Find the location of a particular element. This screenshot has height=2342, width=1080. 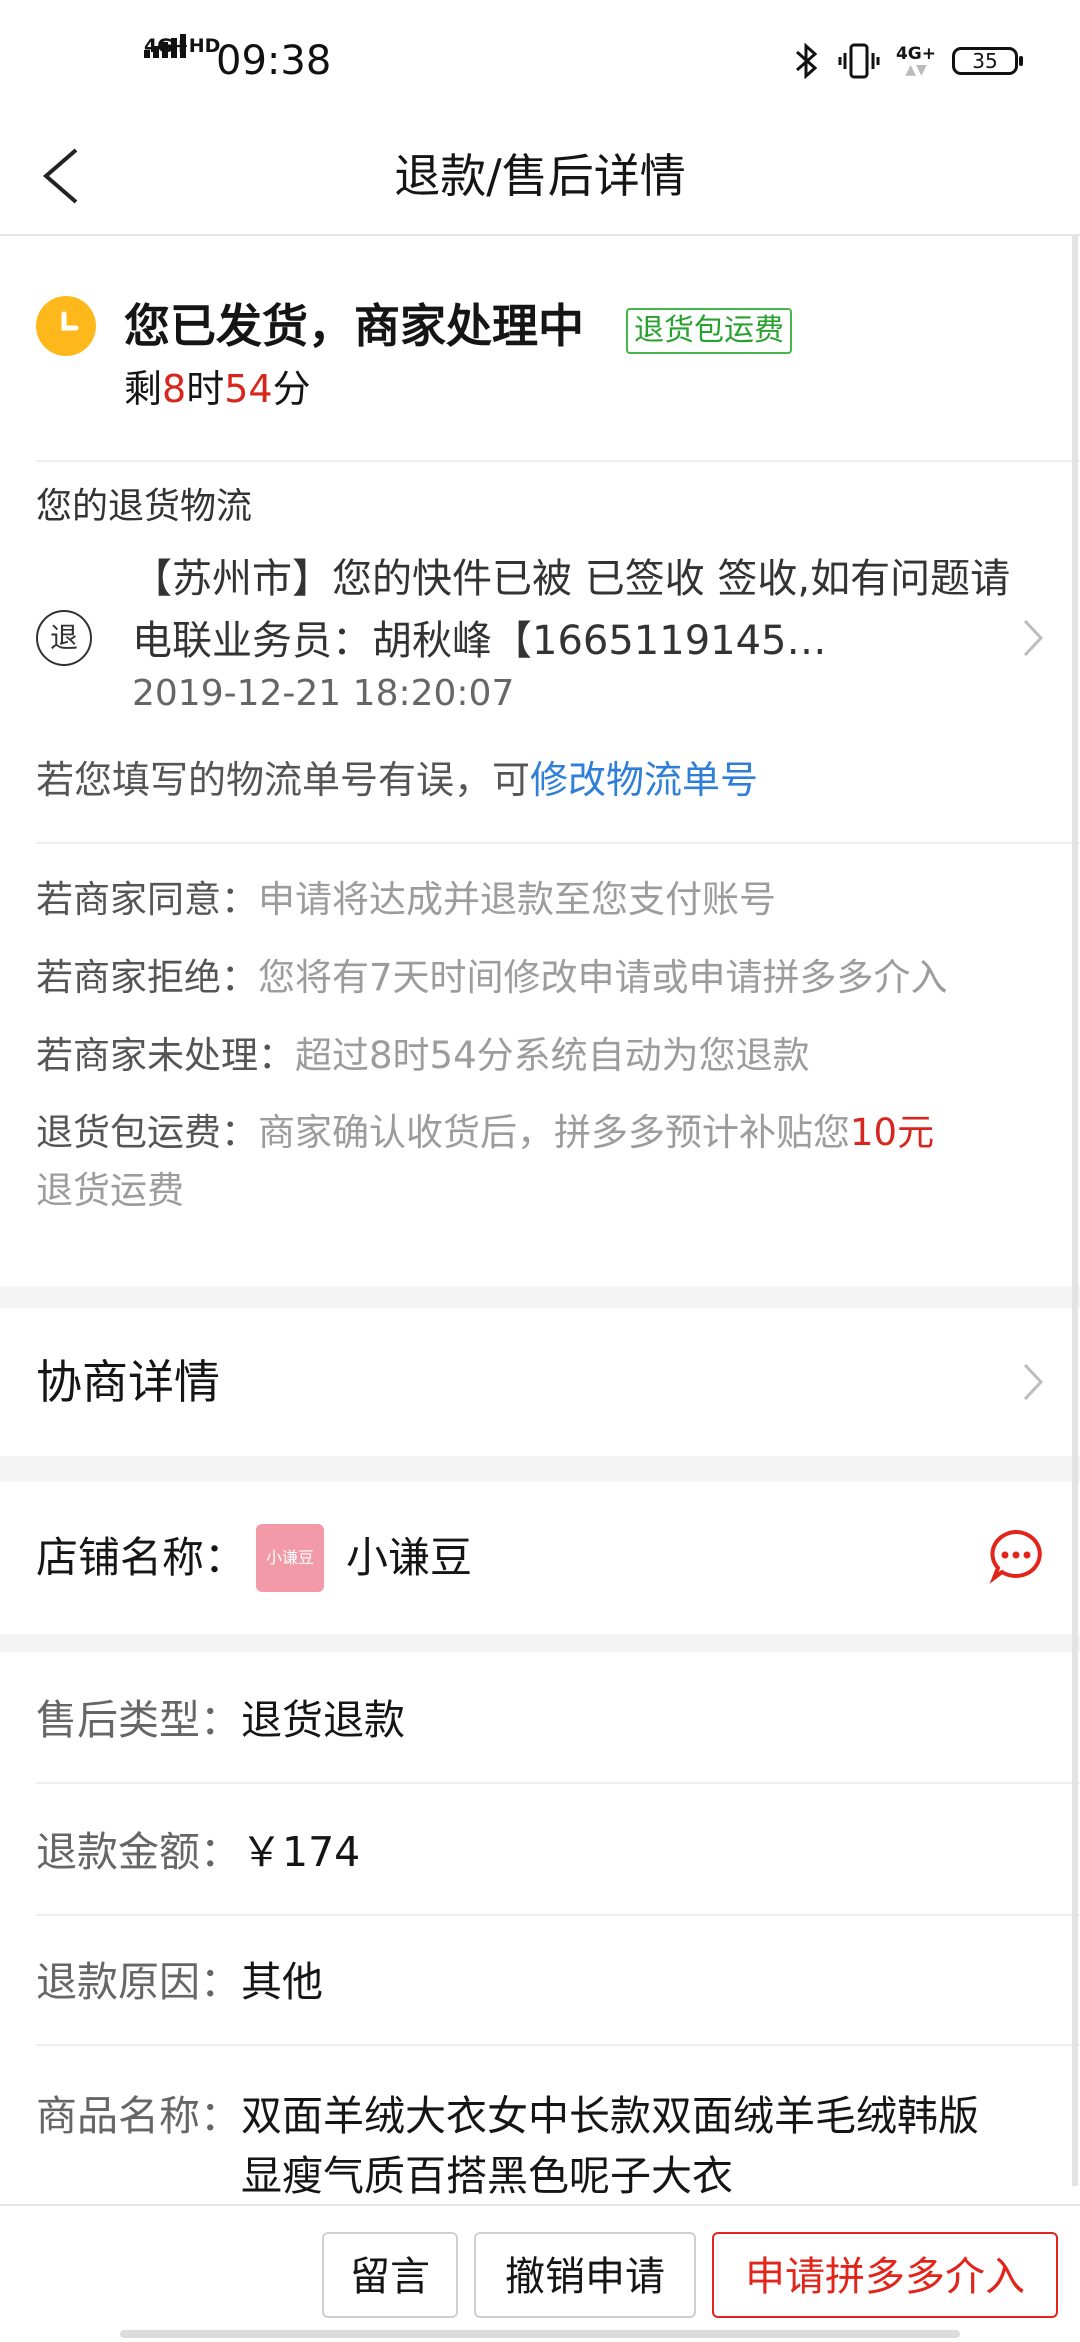

countdown-hours: 8 is located at coordinates (174, 389).